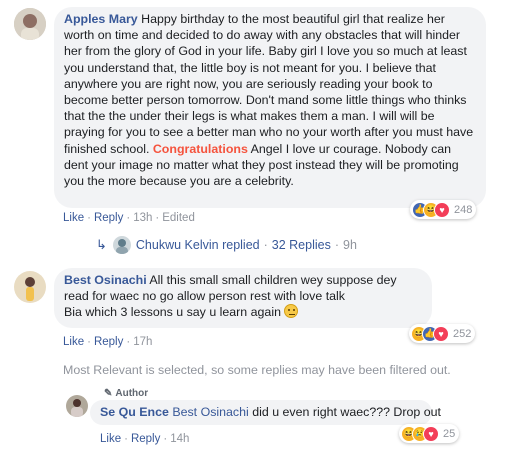 The image size is (518, 450). What do you see at coordinates (121, 245) in the screenshot?
I see `avatar-chukwu-kelvin` at bounding box center [121, 245].